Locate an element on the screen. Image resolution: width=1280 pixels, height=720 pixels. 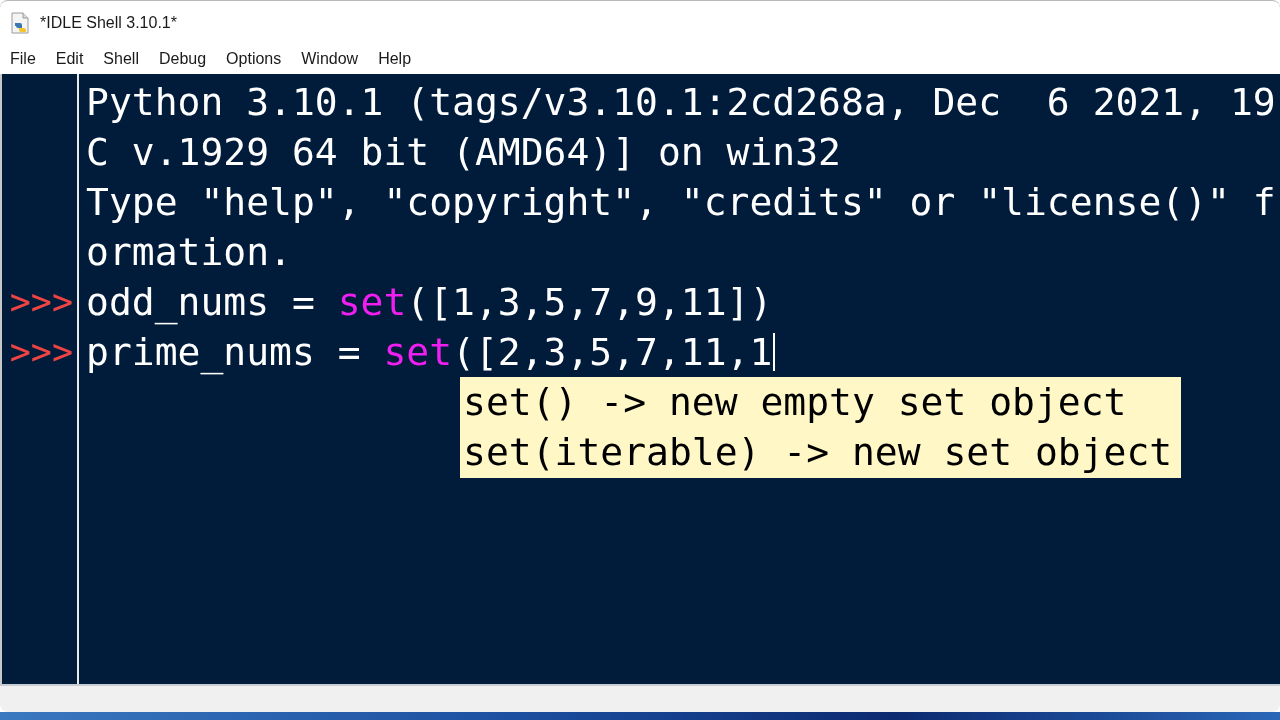
menu-item: File is located at coordinates (23, 59).